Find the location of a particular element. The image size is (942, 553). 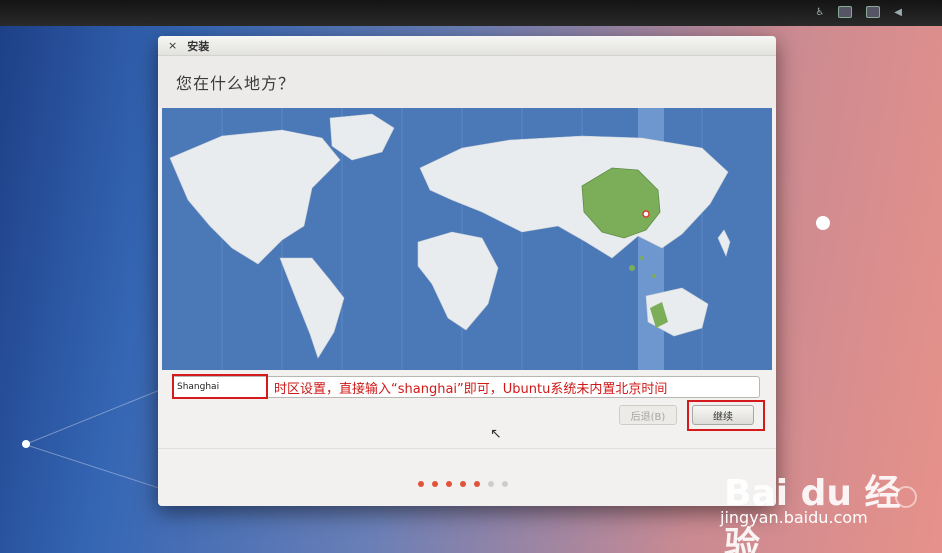

accessibility-icon: ♿ is located at coordinates (819, 12).